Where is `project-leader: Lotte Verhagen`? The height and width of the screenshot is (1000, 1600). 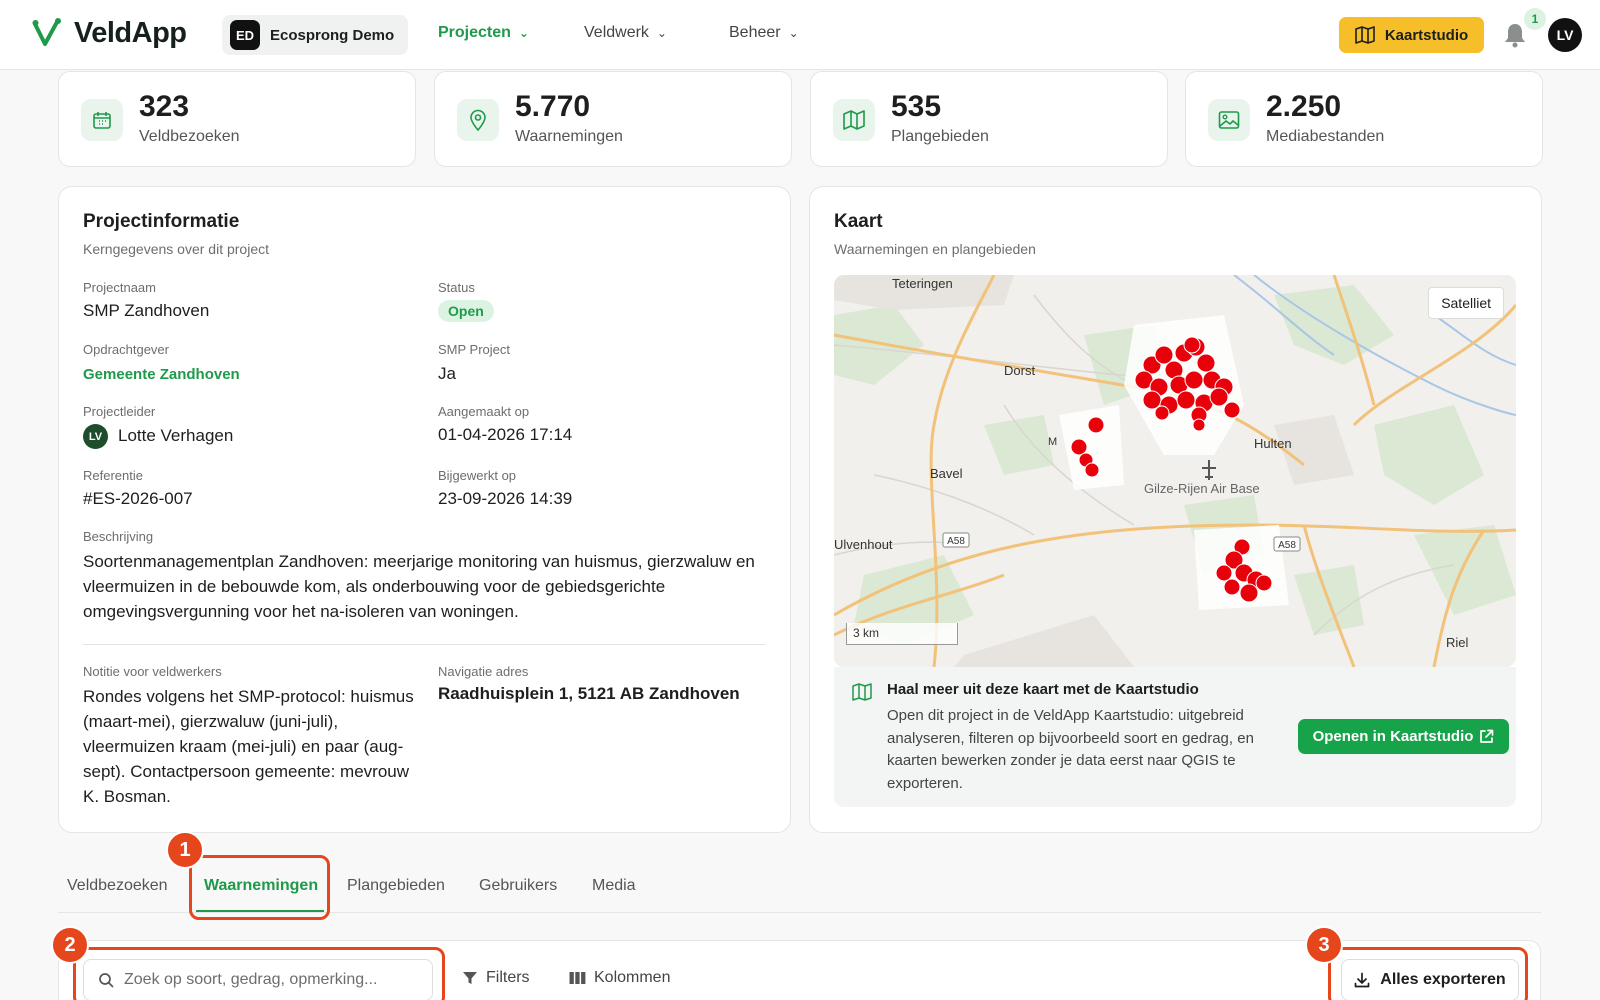
project-leader: Lotte Verhagen is located at coordinates (176, 435).